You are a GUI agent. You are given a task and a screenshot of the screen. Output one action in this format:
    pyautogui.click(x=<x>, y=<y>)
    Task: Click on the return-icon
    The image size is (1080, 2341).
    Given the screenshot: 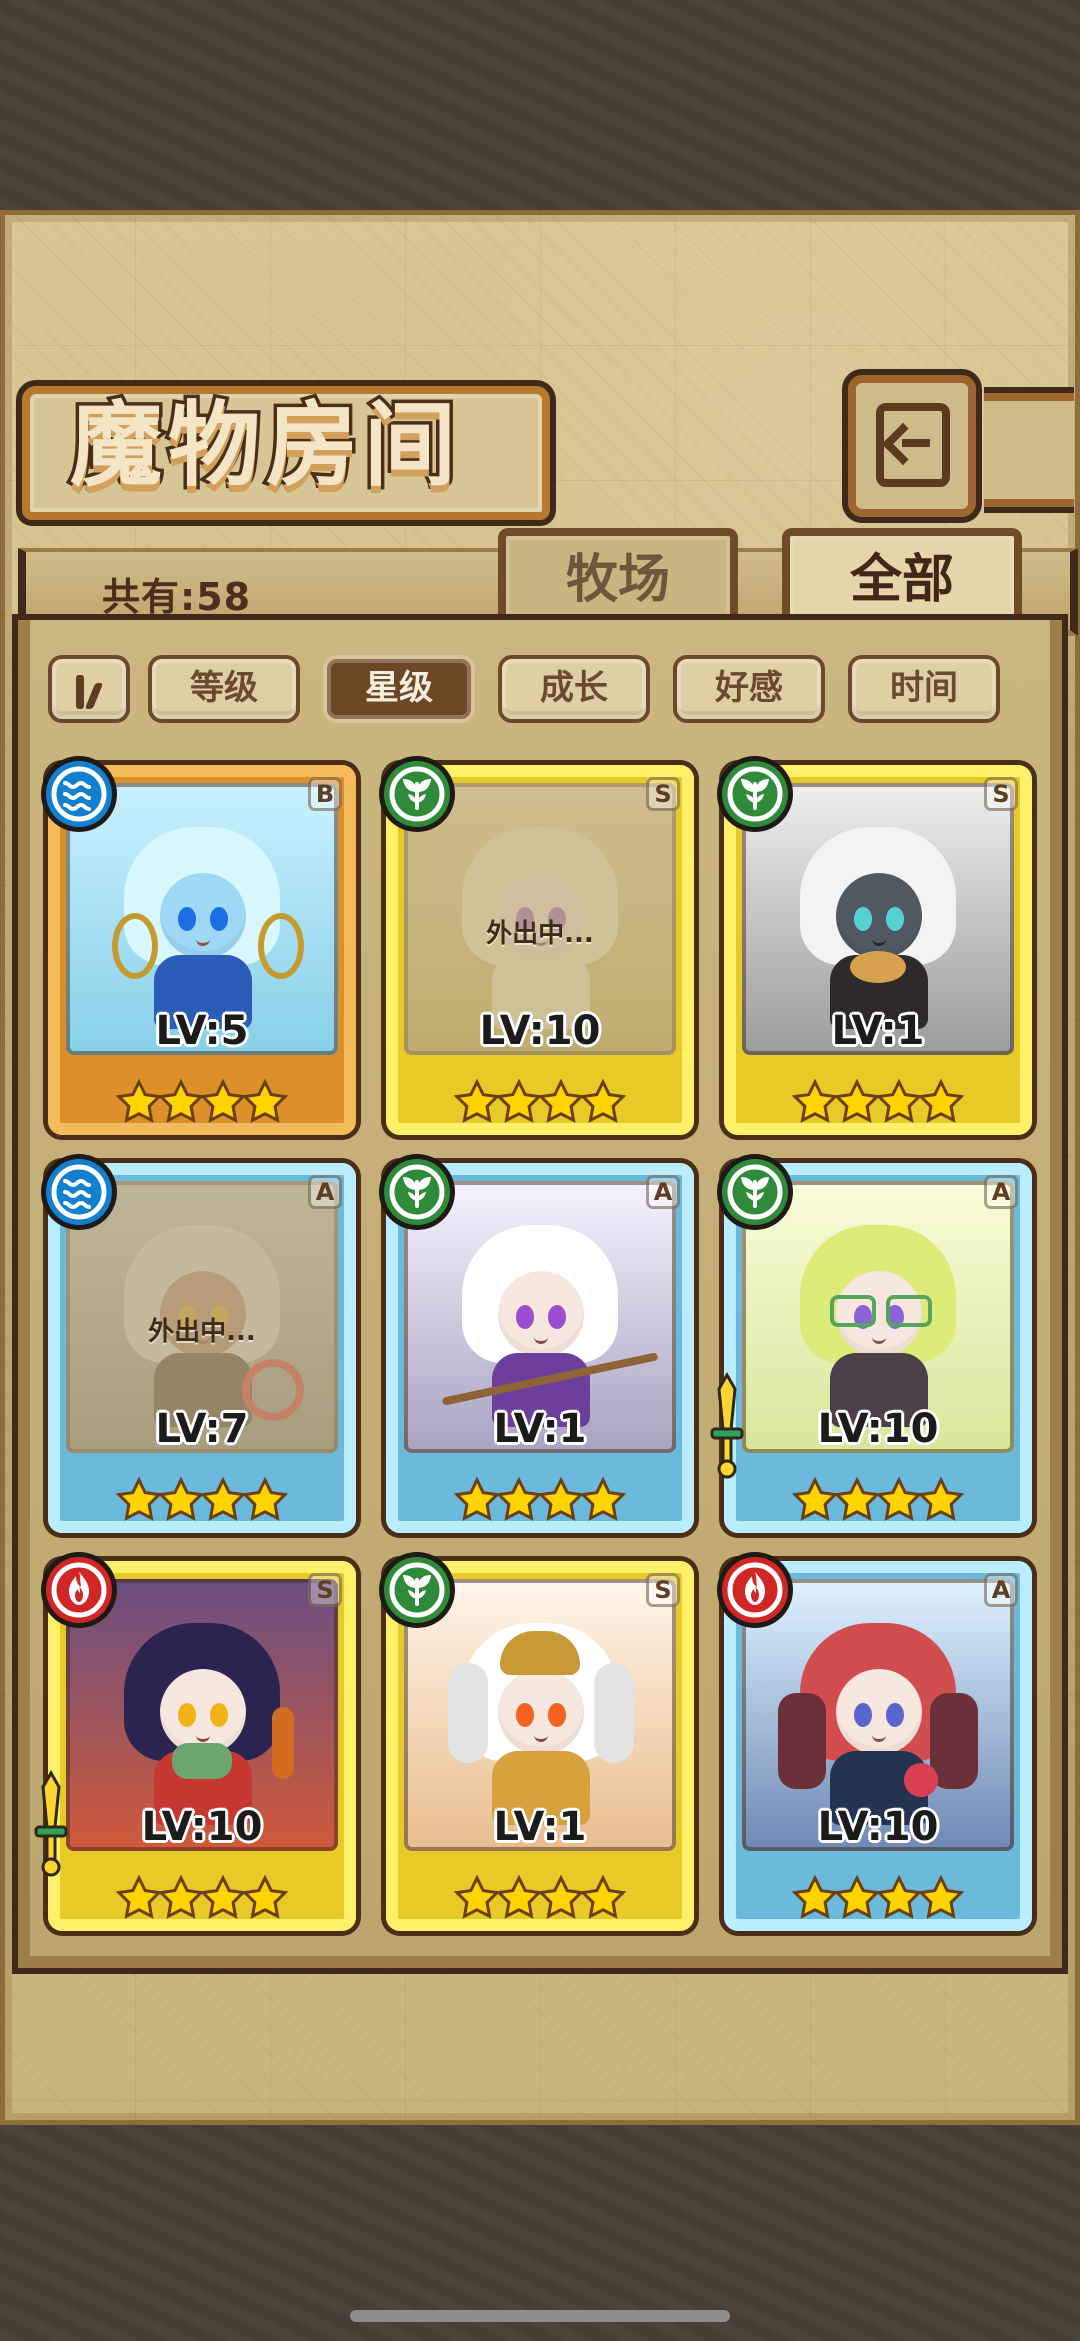 What is the action you would take?
    pyautogui.click(x=913, y=445)
    